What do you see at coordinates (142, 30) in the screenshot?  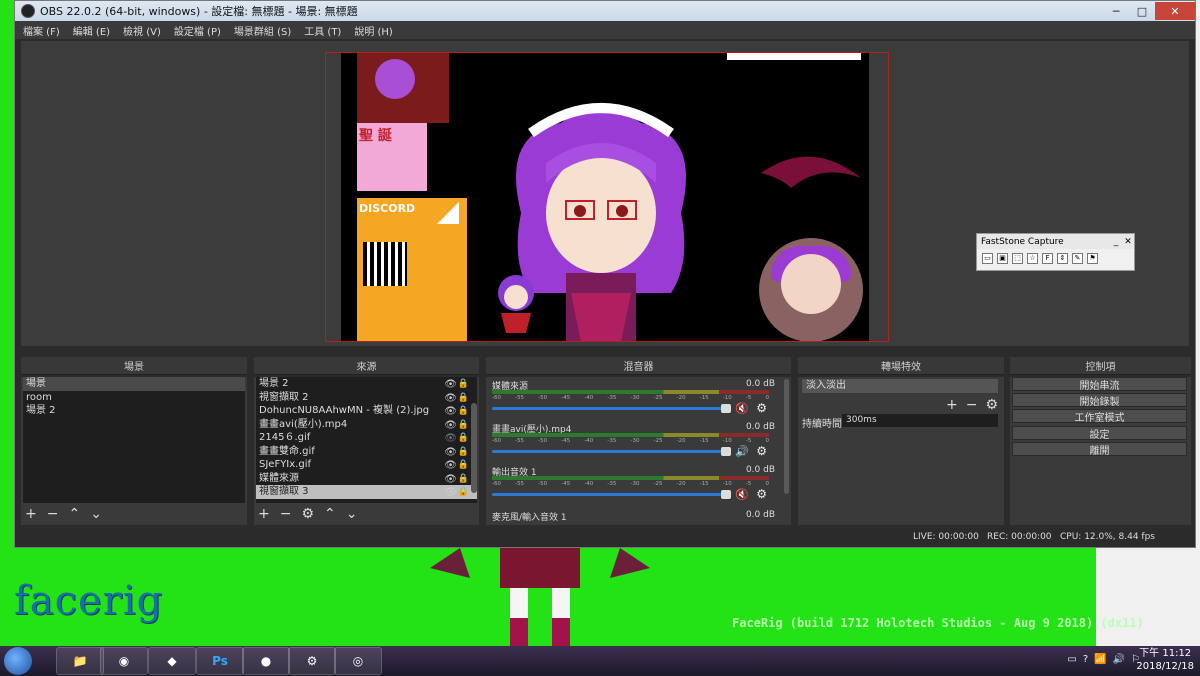 I see `menu-view: 檢視 (V)` at bounding box center [142, 30].